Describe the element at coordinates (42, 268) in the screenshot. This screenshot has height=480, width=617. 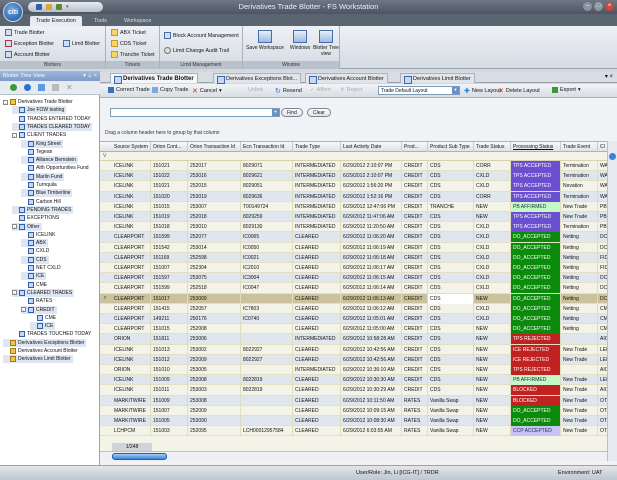
I see `tree-item: NET CXLD` at that location.